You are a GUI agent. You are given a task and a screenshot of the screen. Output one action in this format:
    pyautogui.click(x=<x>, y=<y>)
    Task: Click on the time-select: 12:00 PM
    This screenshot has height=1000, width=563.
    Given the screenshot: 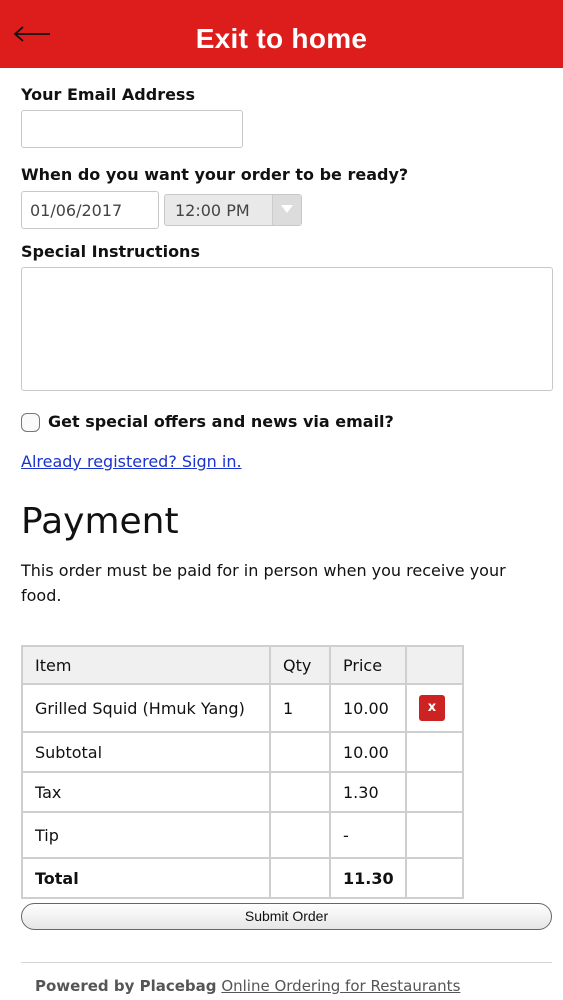 What is the action you would take?
    pyautogui.click(x=233, y=210)
    